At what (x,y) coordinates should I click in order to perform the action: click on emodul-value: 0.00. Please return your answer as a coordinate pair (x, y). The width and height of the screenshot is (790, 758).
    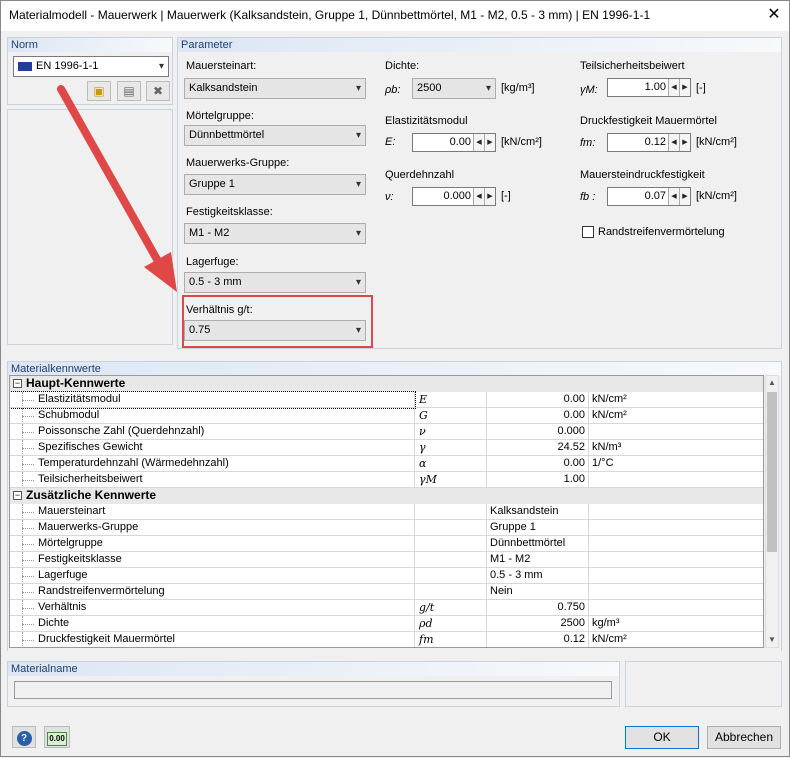
    Looking at the image, I should click on (460, 142).